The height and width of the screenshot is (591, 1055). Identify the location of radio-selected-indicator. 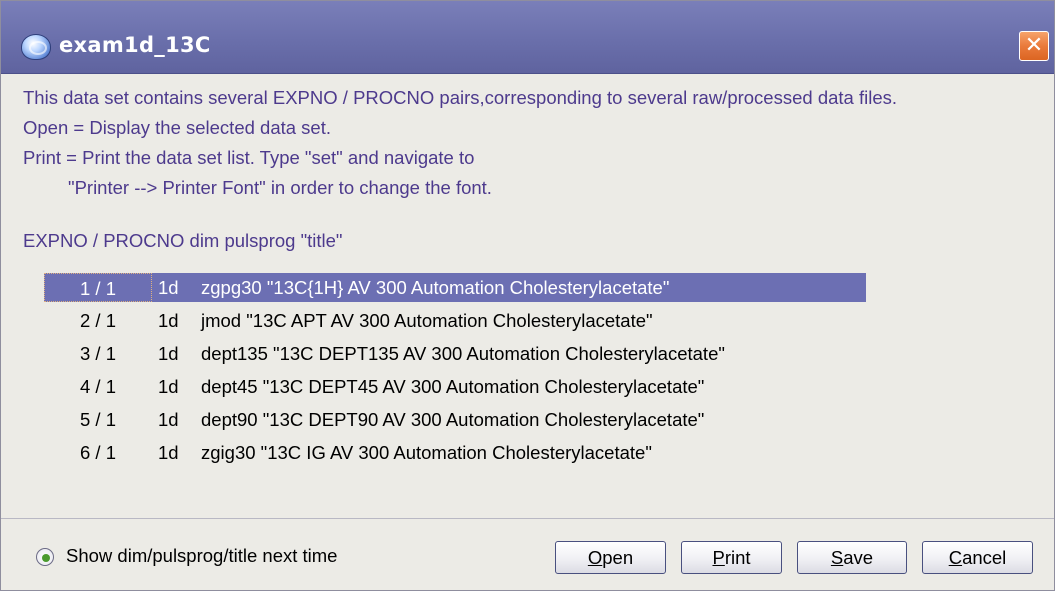
(46, 558).